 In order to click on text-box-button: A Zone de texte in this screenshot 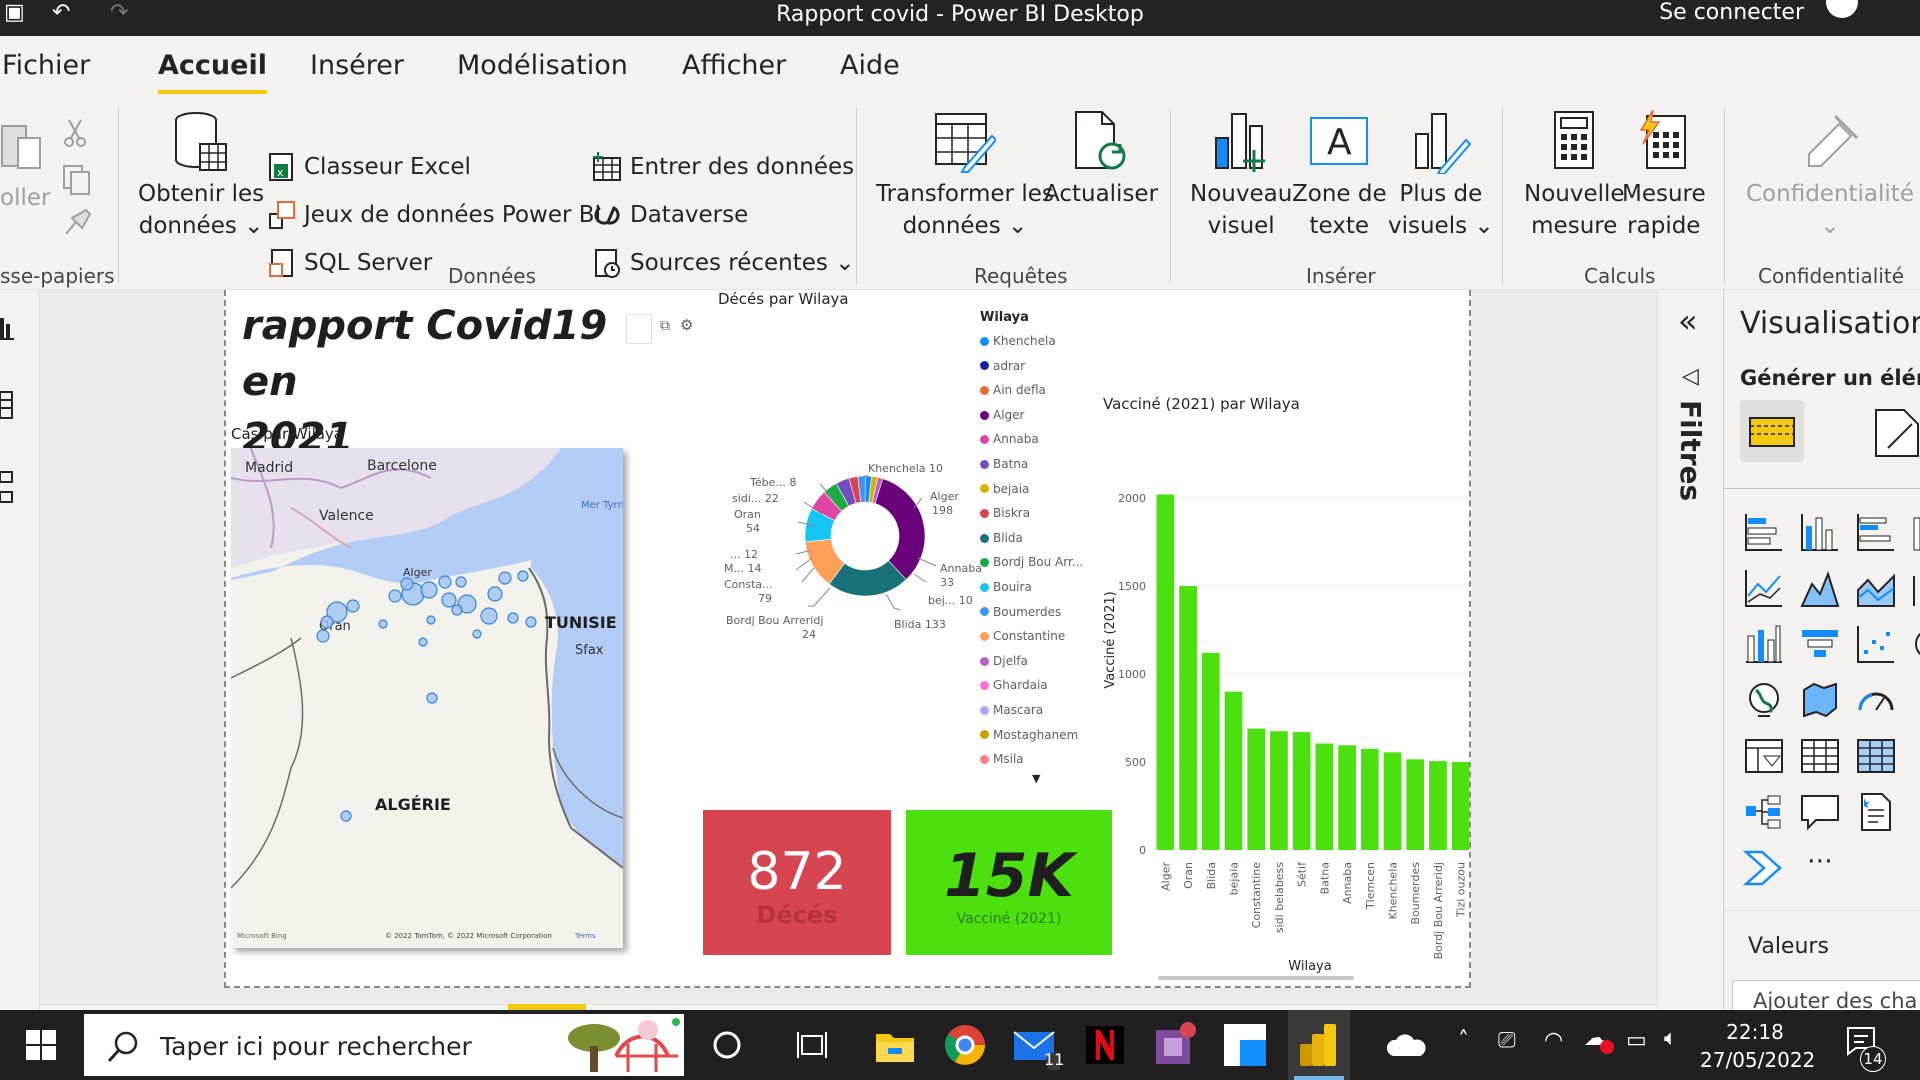, I will do `click(1339, 176)`.